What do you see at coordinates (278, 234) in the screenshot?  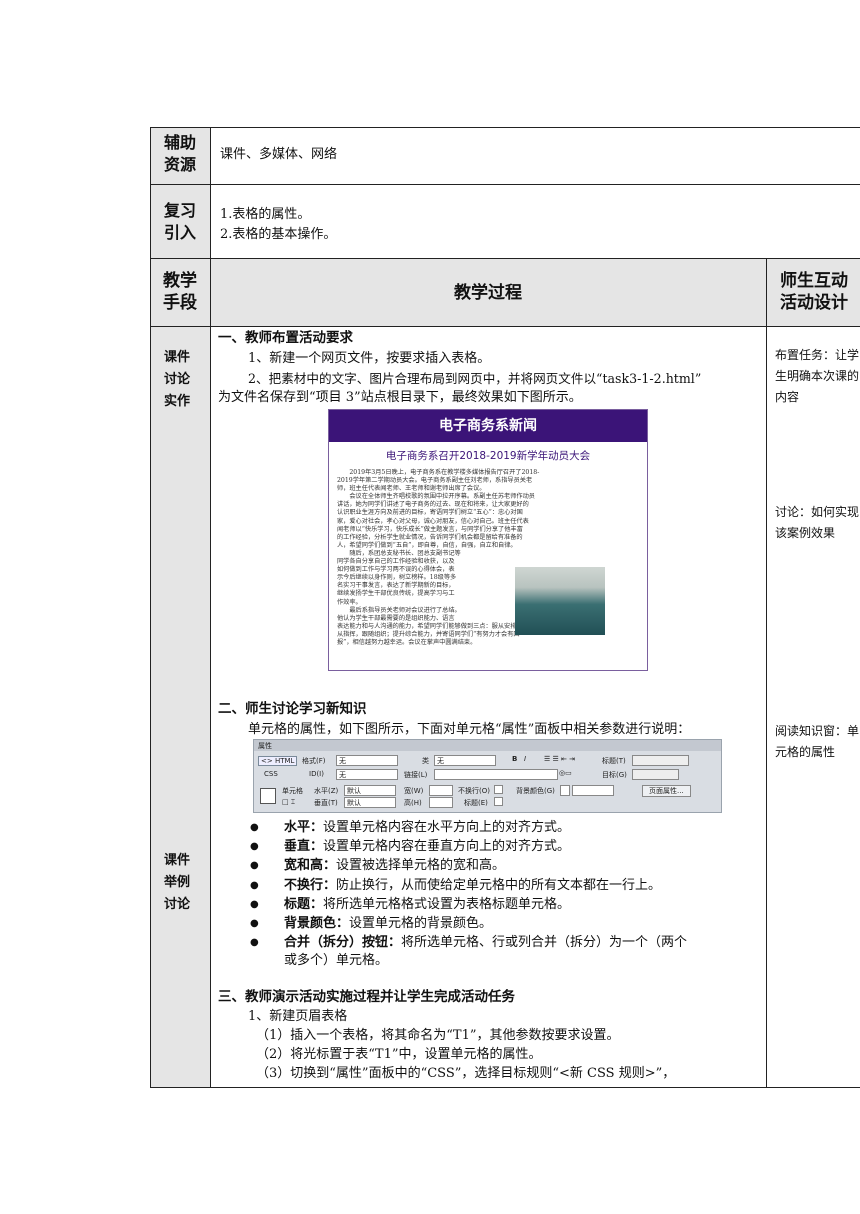 I see `review-item-2: 2.表格的基本操作。` at bounding box center [278, 234].